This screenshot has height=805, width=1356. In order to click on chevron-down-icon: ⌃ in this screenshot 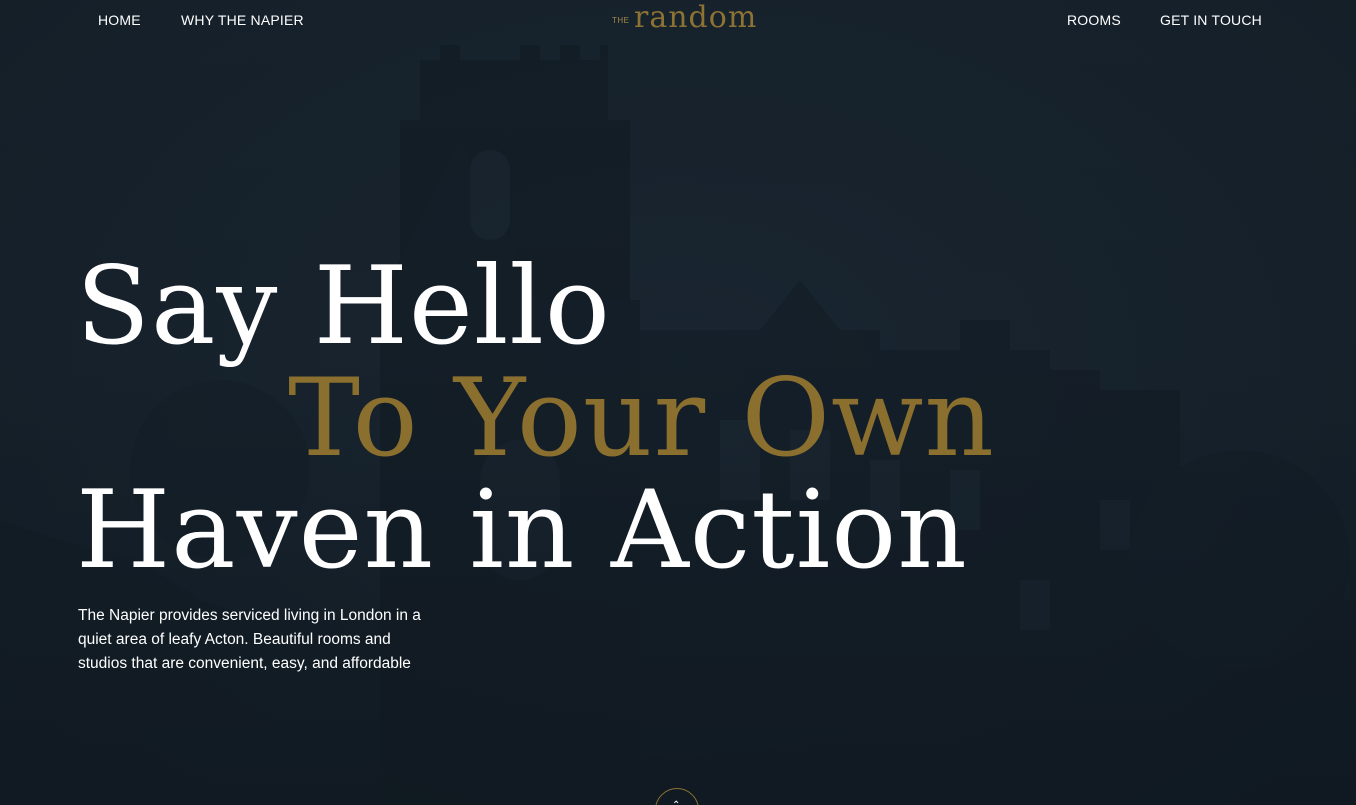, I will do `click(677, 803)`.